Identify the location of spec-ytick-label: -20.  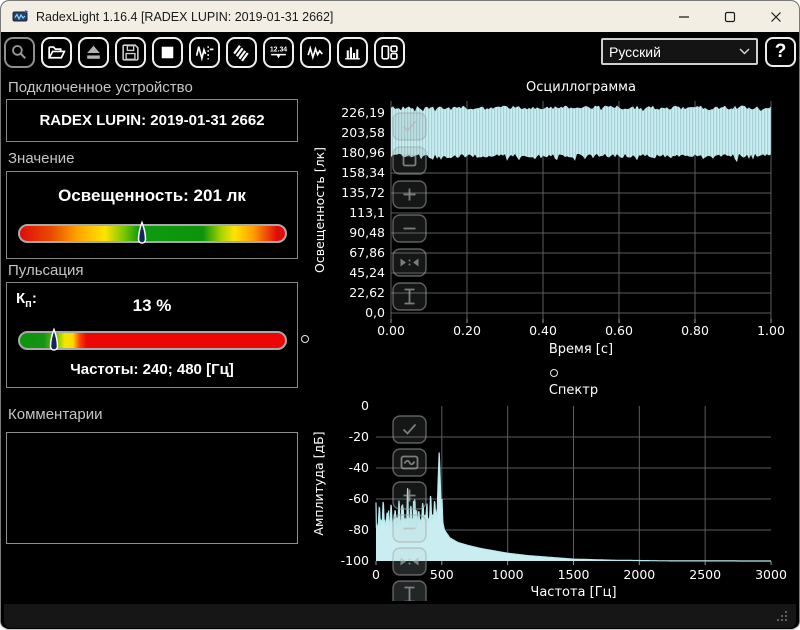
(359, 436).